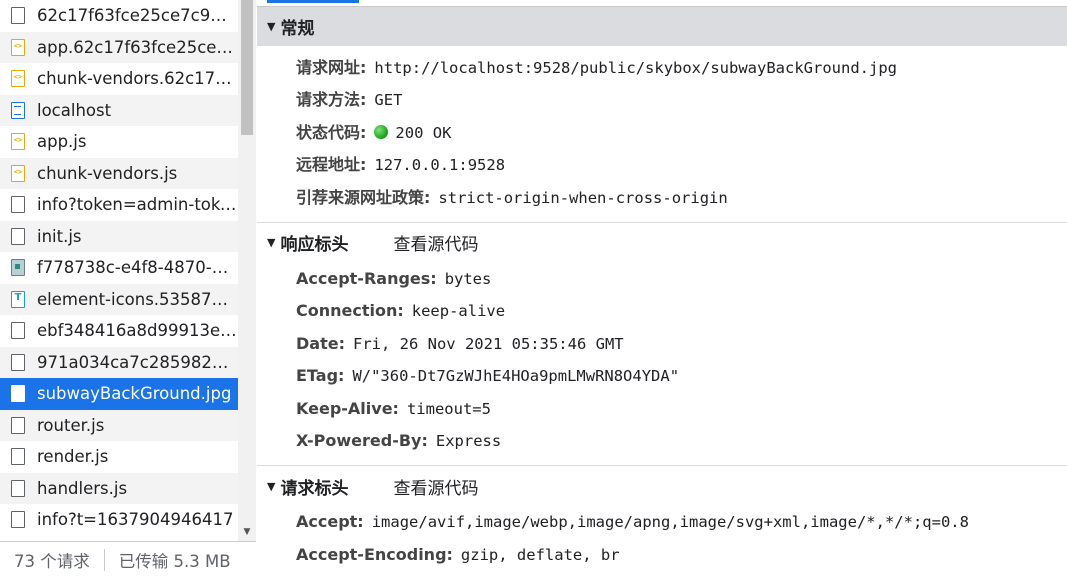 The image size is (1067, 577). I want to click on header-row: 远程地址: 127.0.0.1:9528, so click(662, 165).